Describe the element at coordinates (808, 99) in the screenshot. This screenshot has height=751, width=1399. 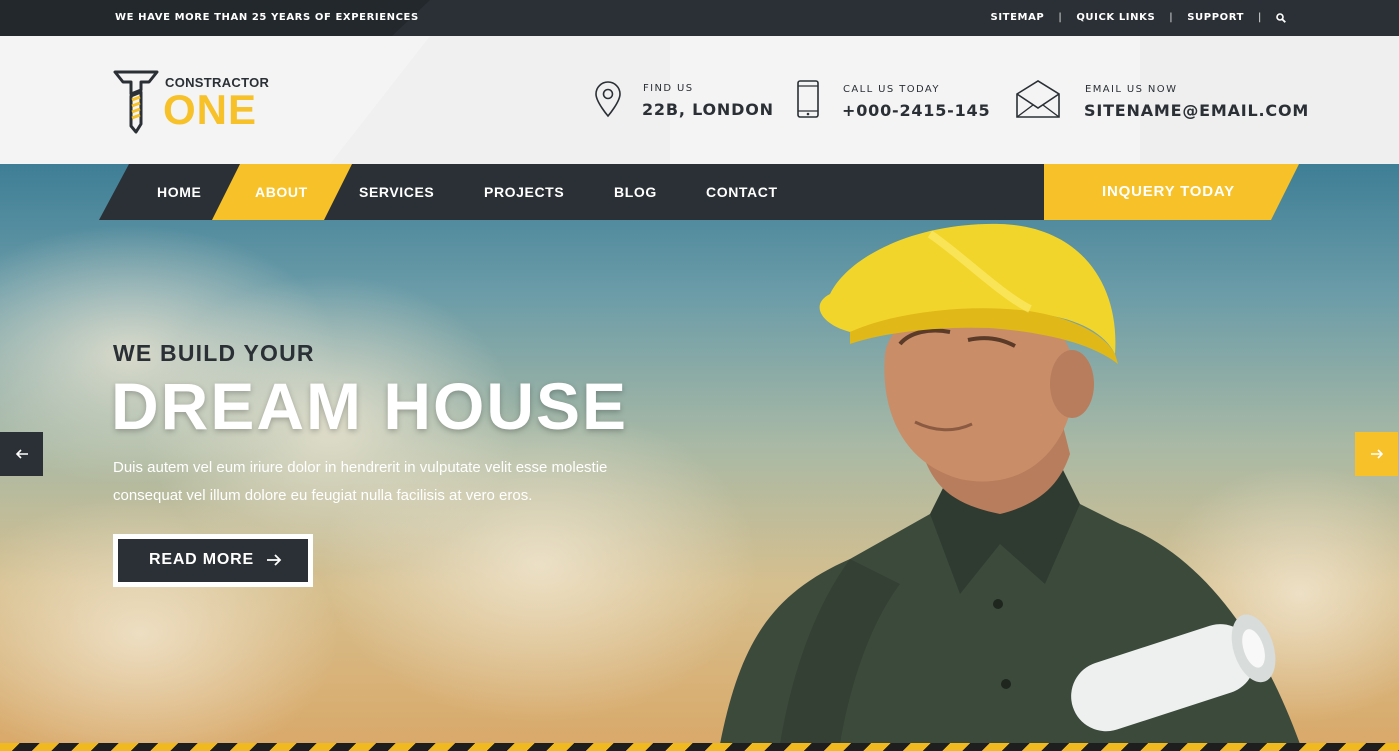
I see `phone-icon` at that location.